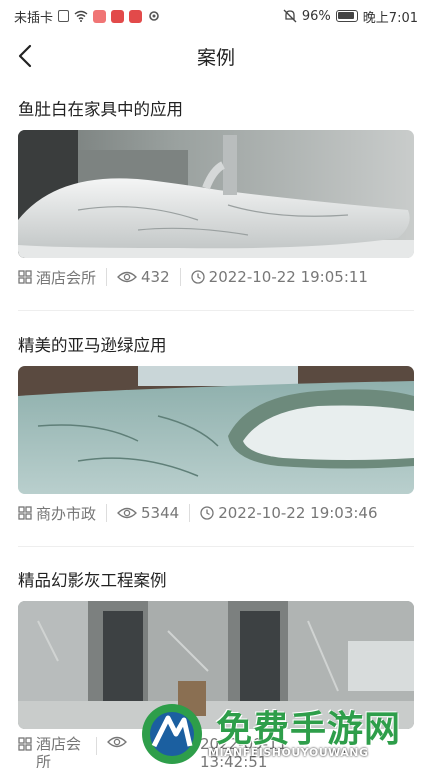  I want to click on view-count: 5344, so click(148, 513).